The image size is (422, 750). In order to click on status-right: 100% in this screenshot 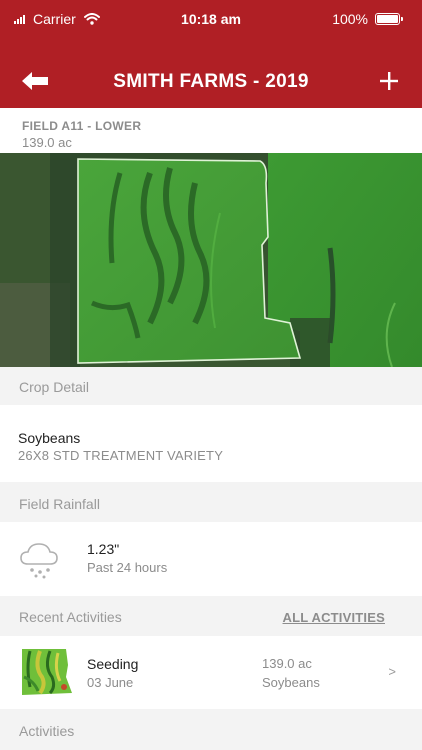, I will do `click(367, 19)`.